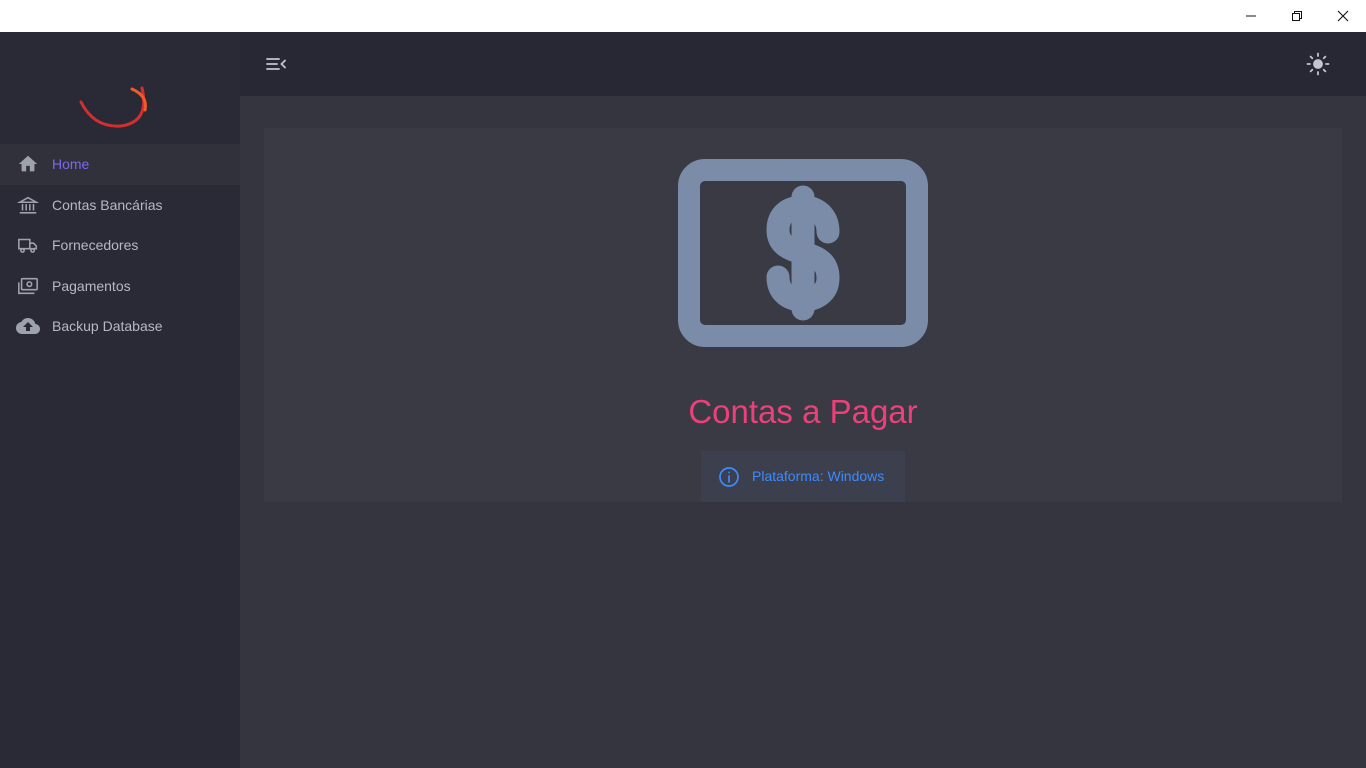 This screenshot has width=1366, height=768. Describe the element at coordinates (28, 245) in the screenshot. I see `truck-icon` at that location.